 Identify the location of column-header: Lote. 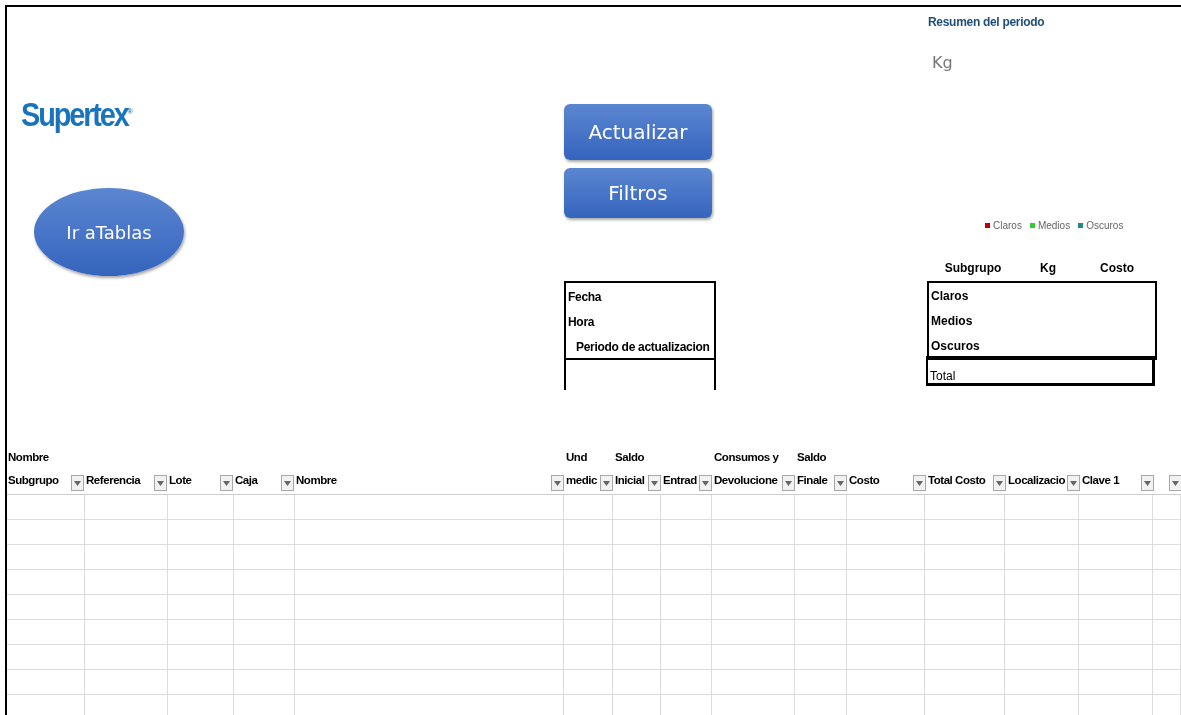
(180, 480).